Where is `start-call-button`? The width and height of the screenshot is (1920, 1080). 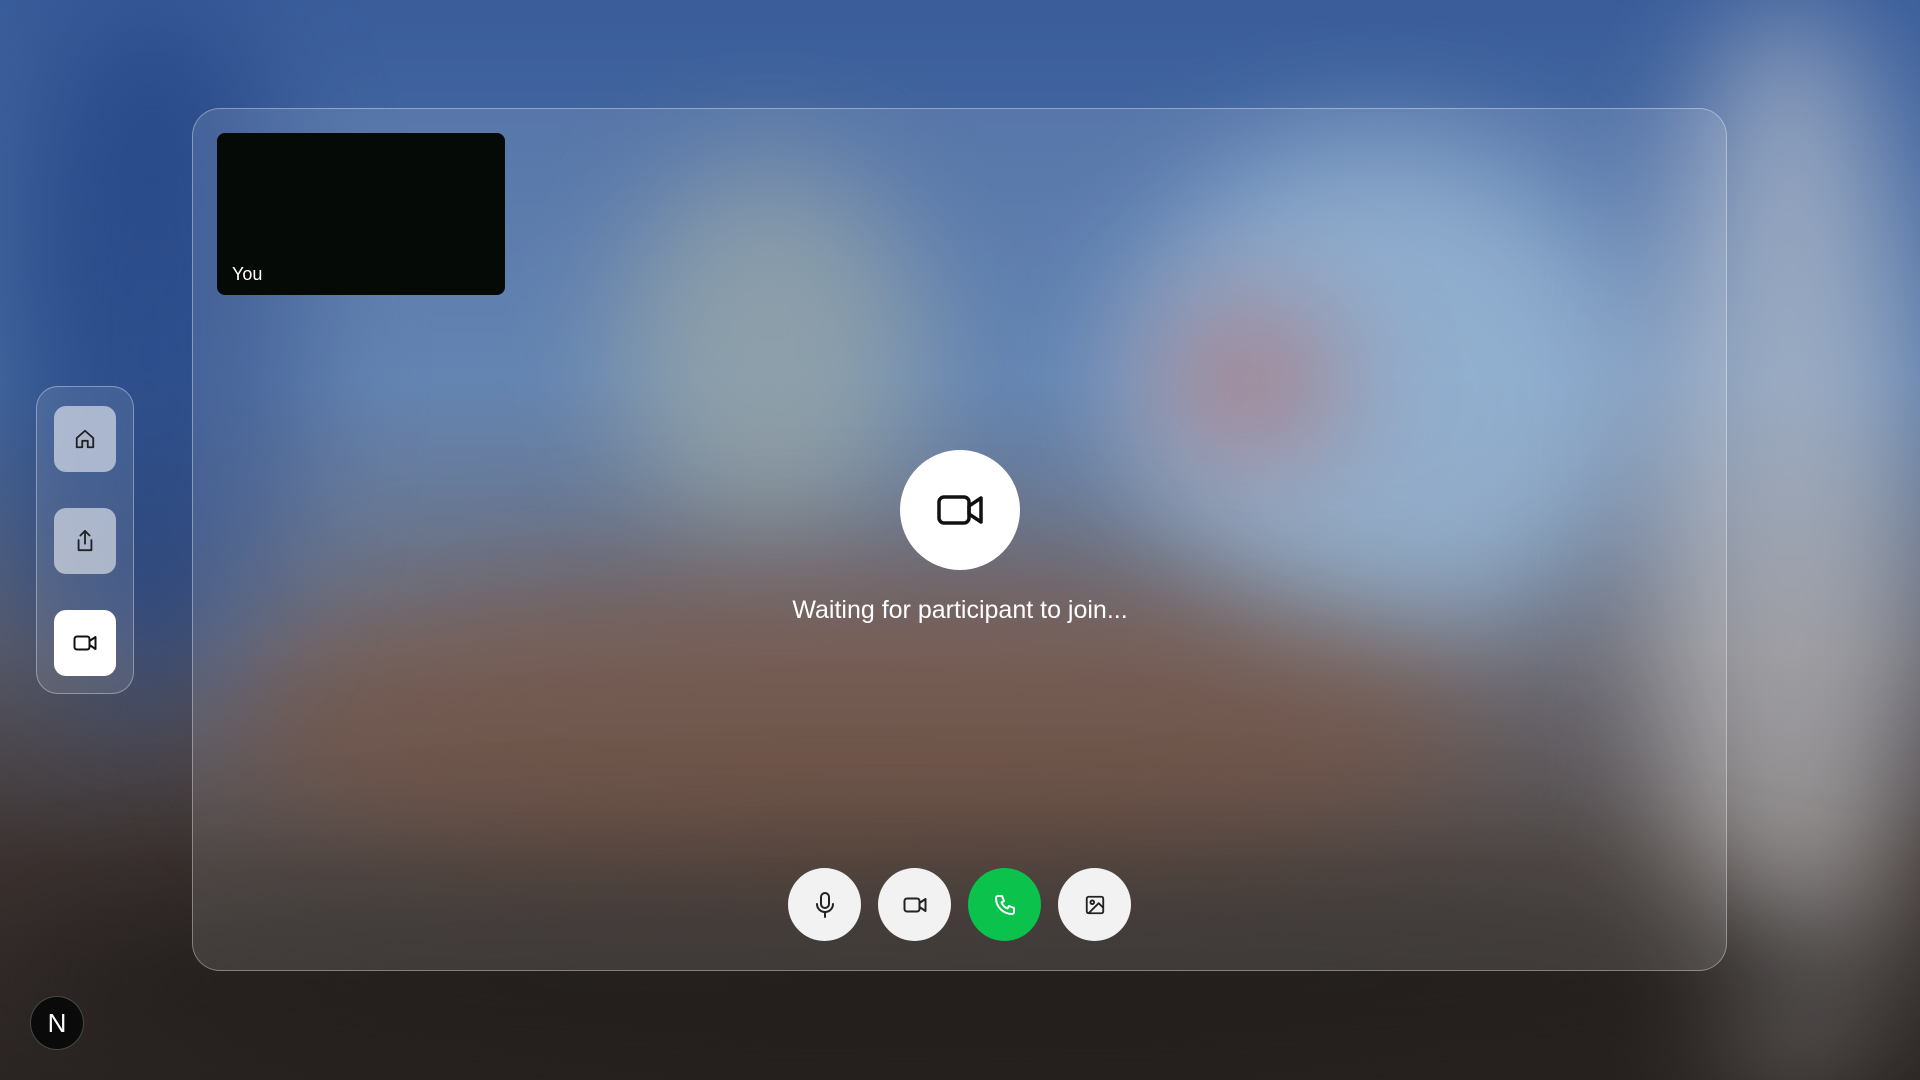
start-call-button is located at coordinates (1004, 904).